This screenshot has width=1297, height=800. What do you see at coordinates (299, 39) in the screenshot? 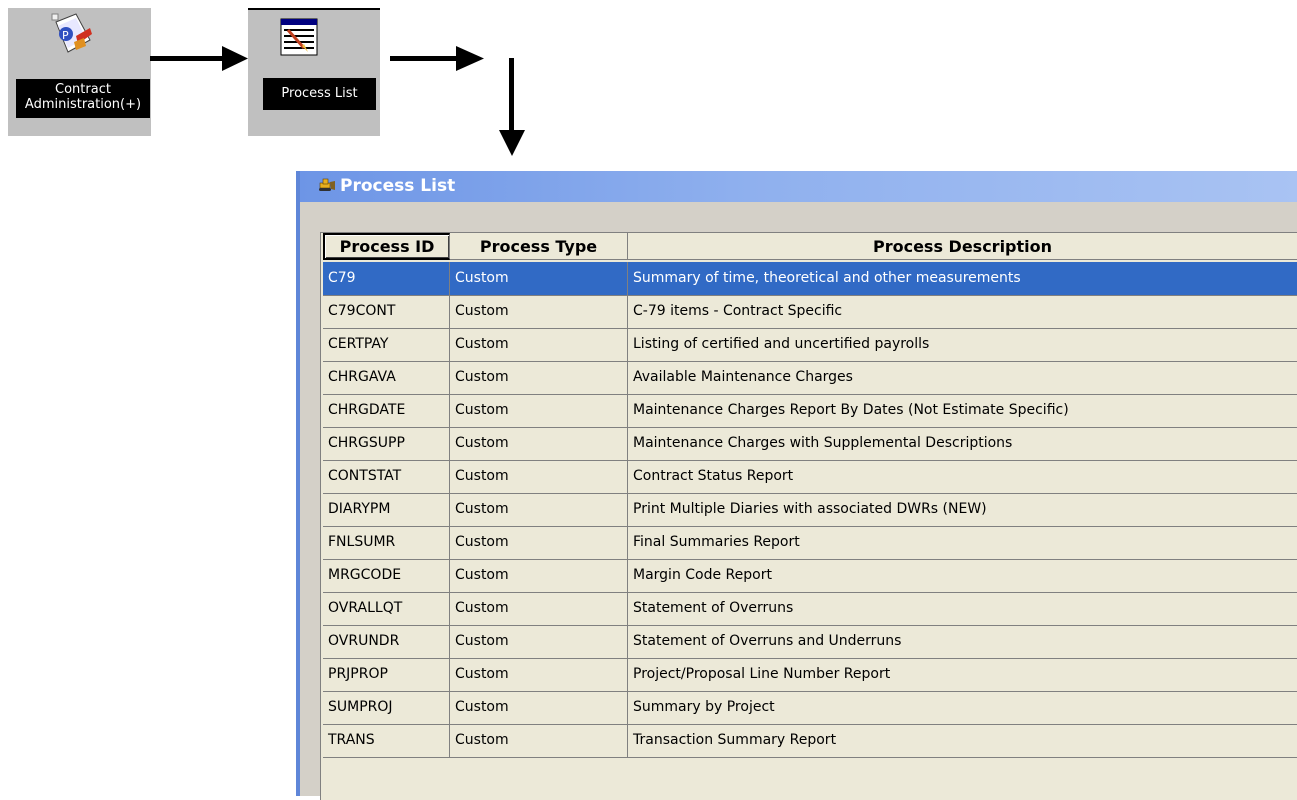
I see `process-list-window-icon` at bounding box center [299, 39].